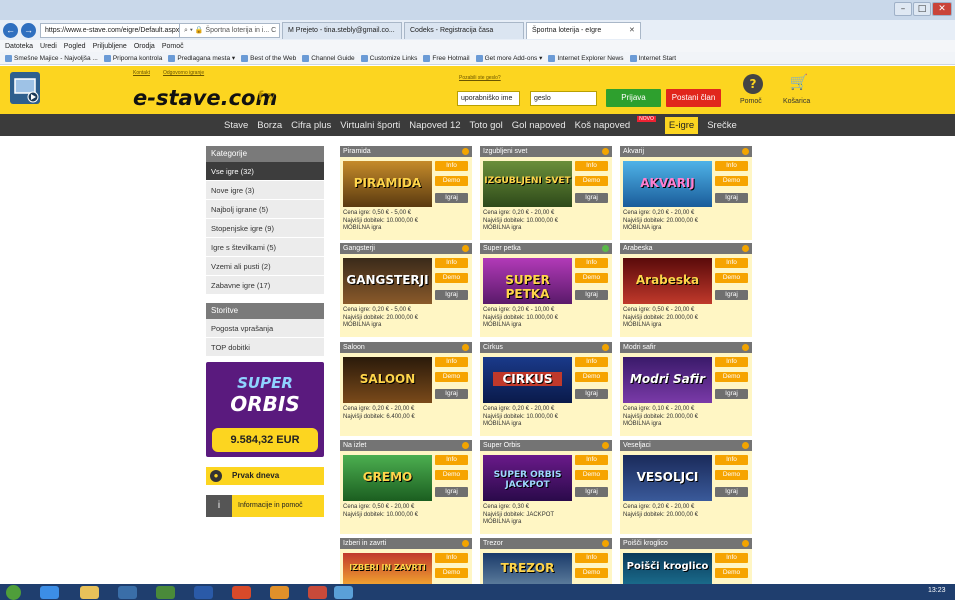  I want to click on register-button: Postani član, so click(693, 98).